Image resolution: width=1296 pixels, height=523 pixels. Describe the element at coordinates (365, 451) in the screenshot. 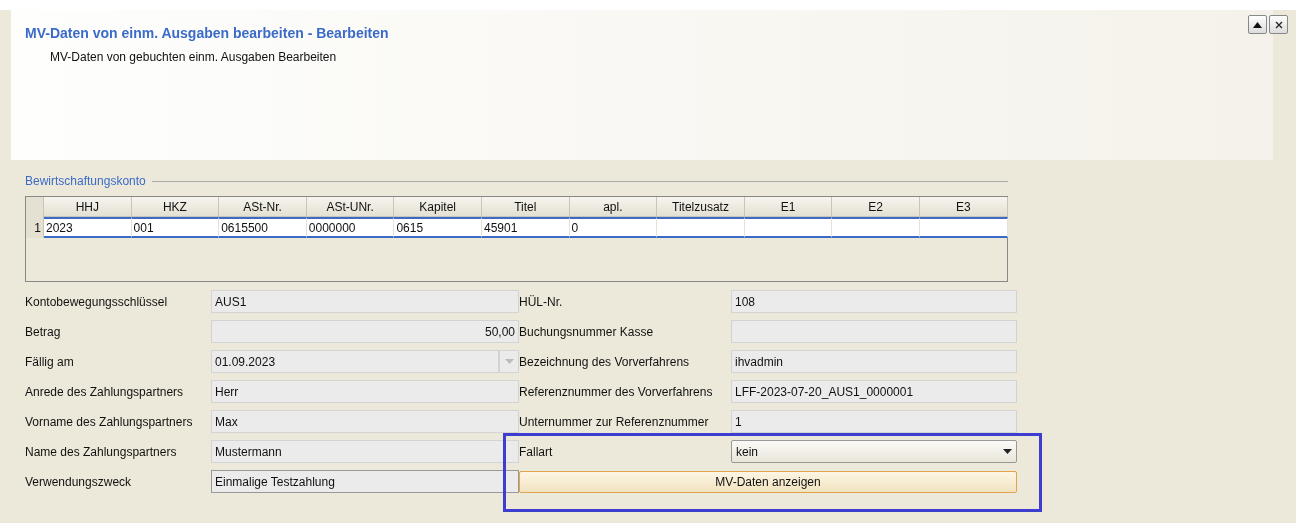

I see `input-field: Mustermann` at that location.